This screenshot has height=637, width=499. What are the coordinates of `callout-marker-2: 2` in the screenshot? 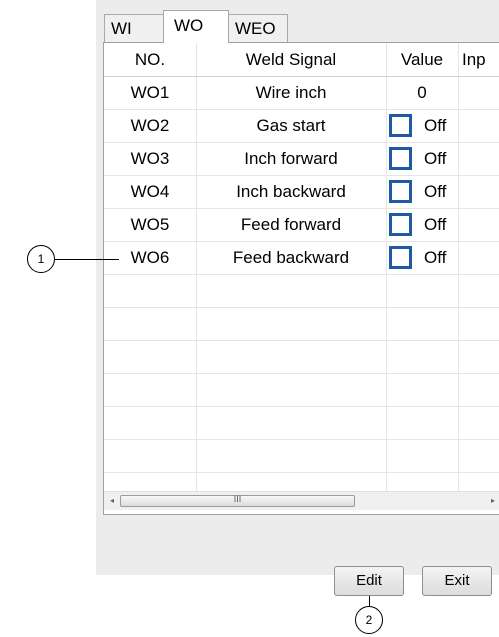 It's located at (369, 620).